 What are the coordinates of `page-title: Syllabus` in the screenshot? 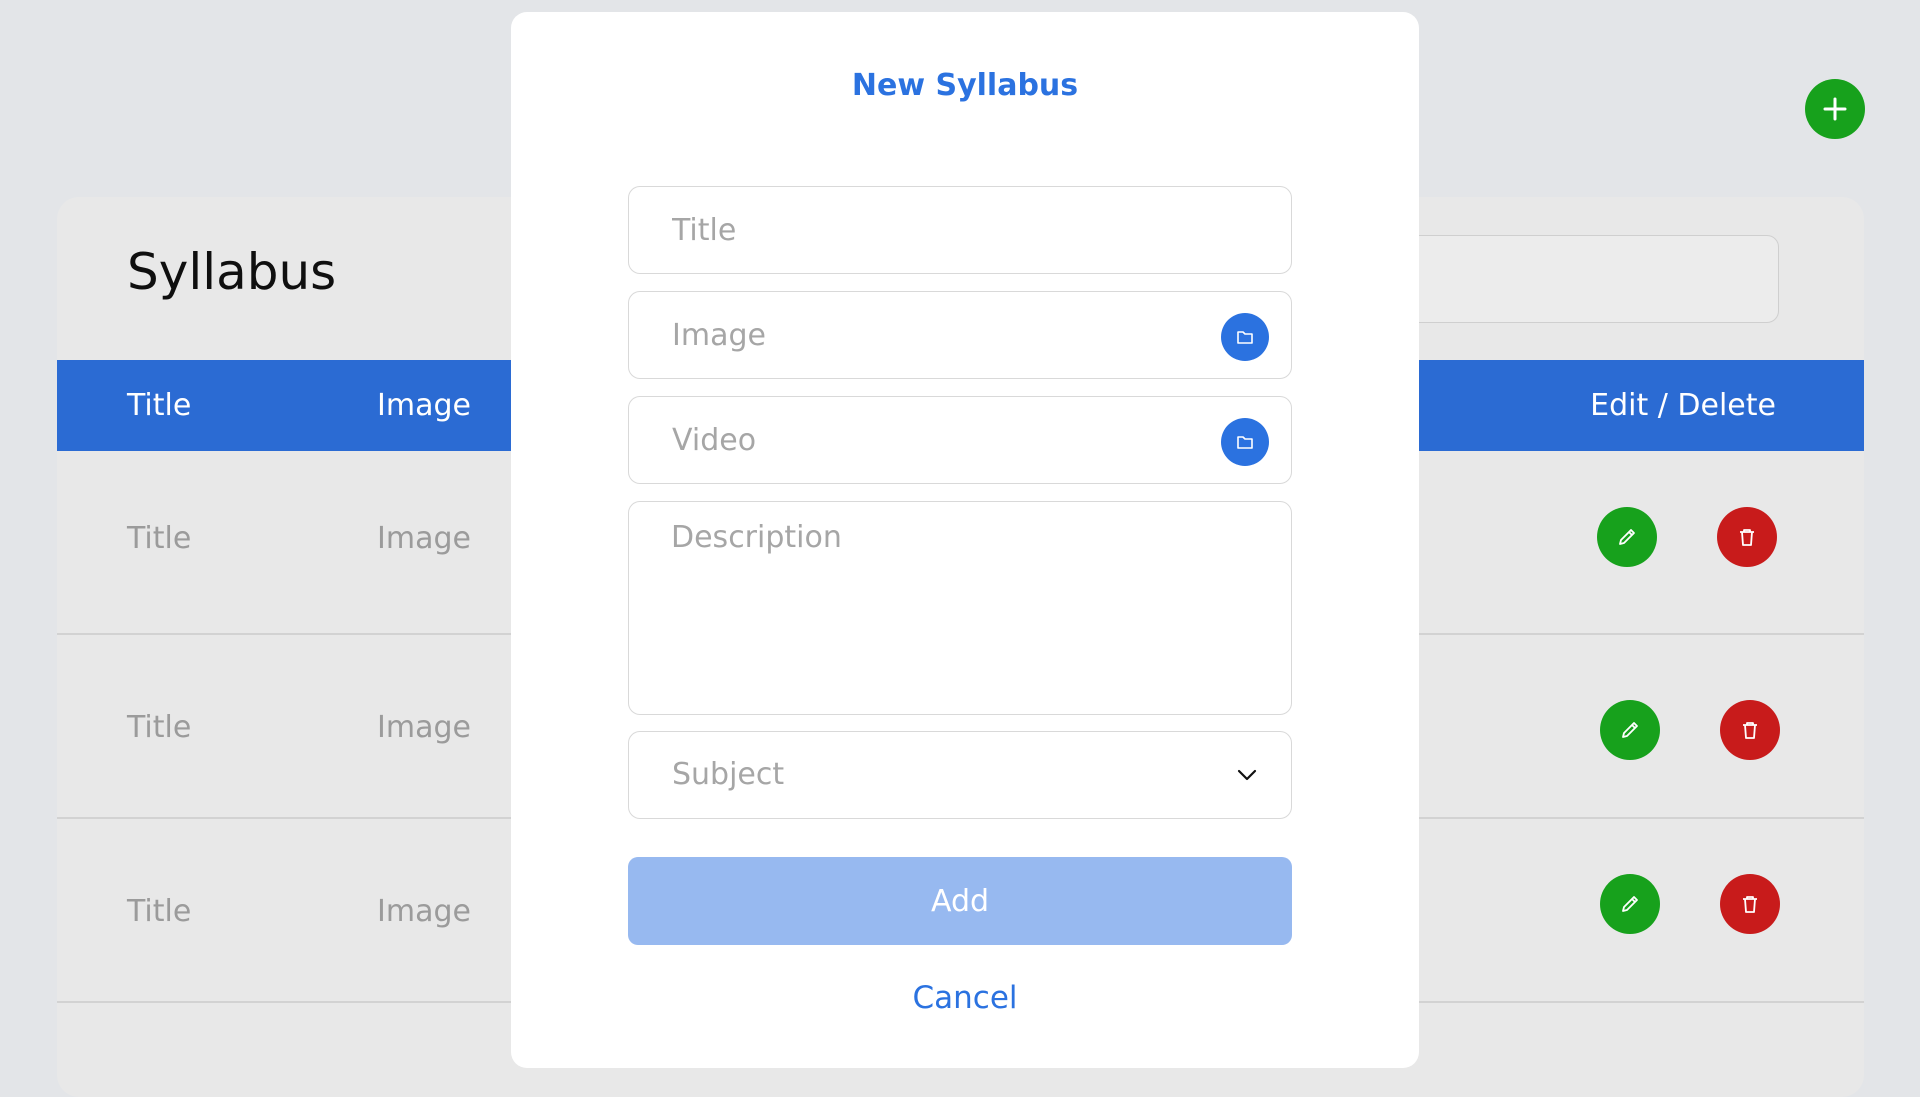 It's located at (232, 272).